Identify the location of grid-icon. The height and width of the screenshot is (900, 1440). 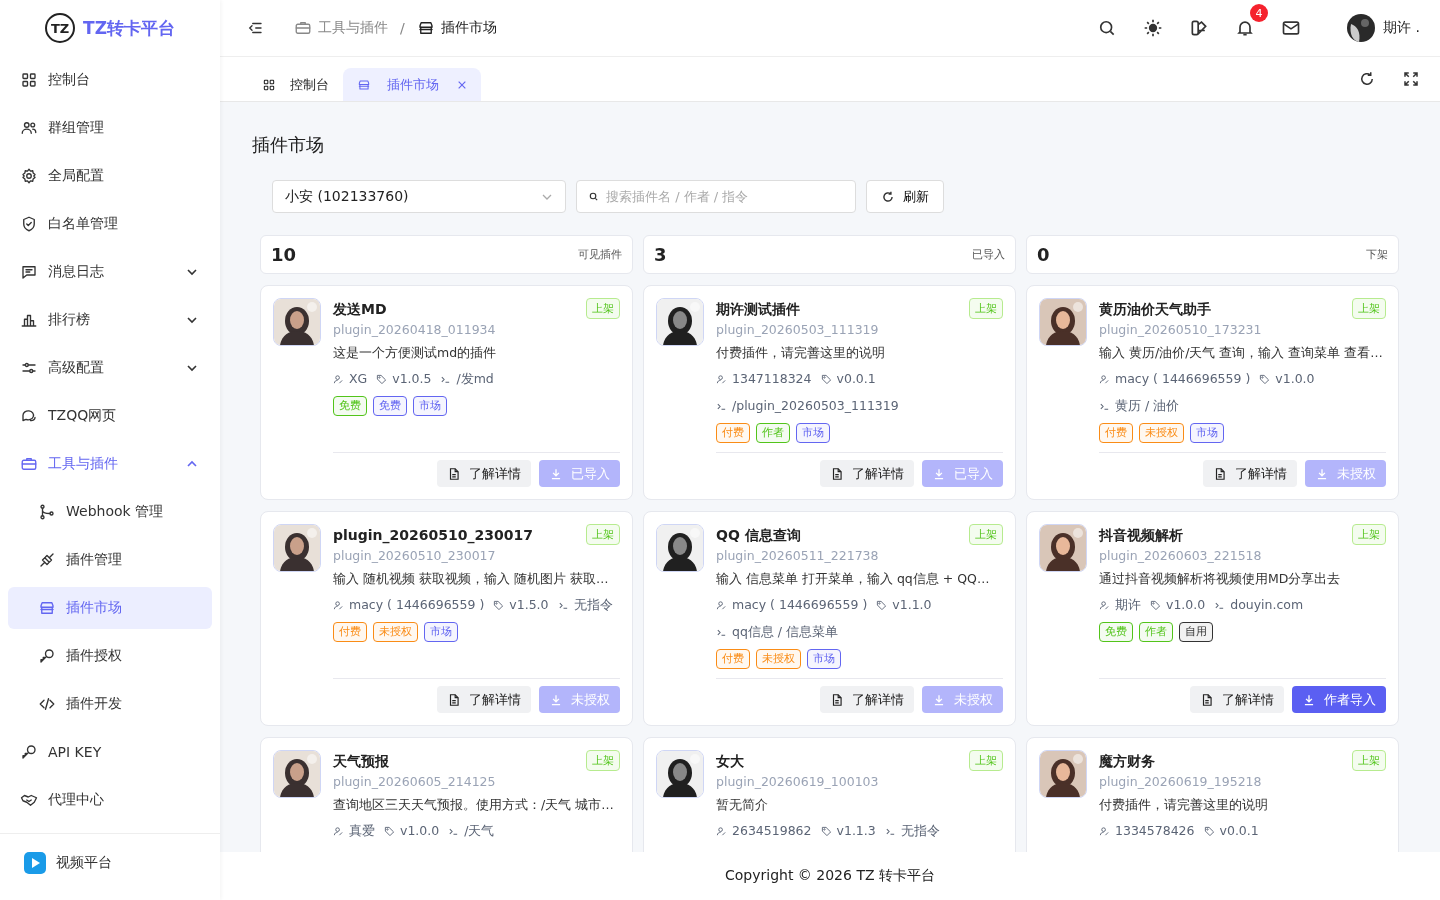
(29, 80).